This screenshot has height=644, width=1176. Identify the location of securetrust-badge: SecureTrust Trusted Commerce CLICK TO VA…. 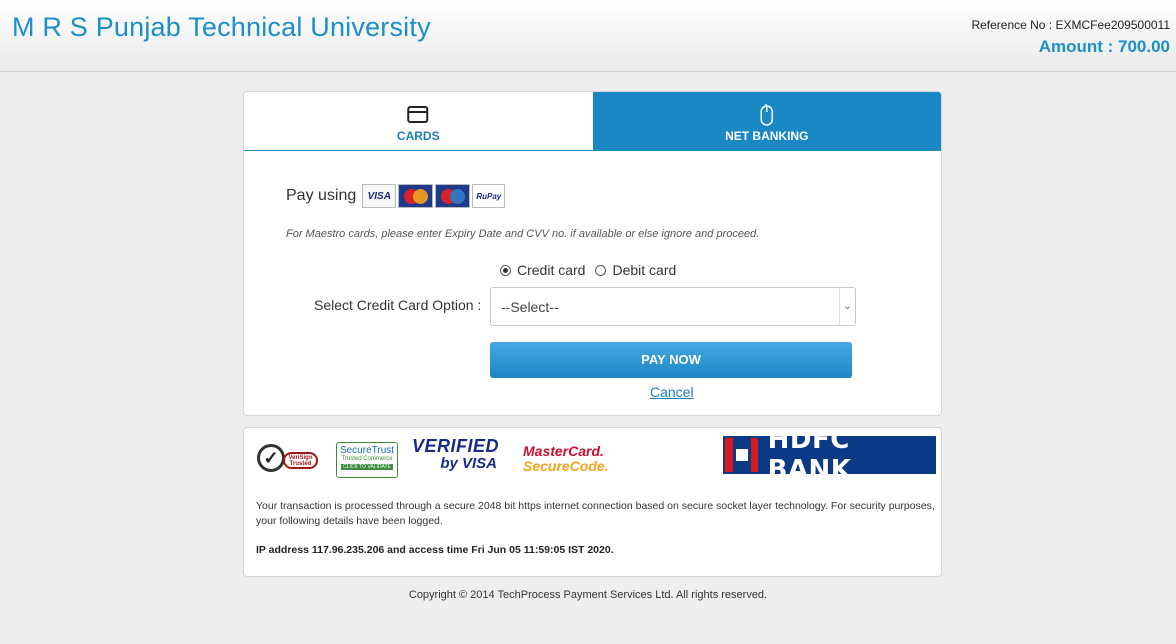
(367, 460).